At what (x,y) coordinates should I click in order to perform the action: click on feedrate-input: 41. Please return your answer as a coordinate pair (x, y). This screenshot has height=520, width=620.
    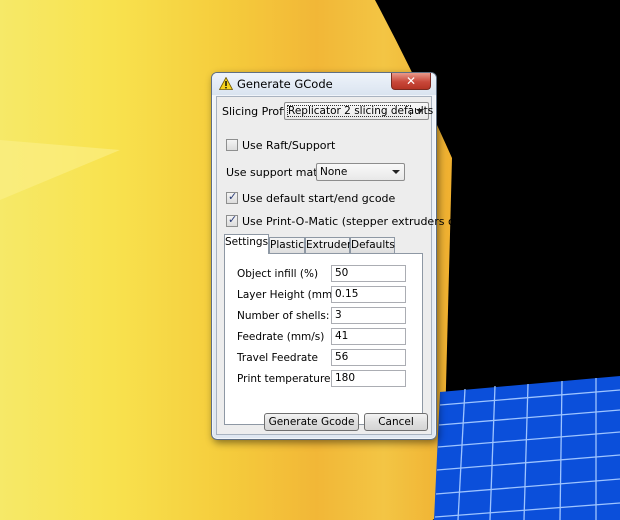
    Looking at the image, I should click on (368, 336).